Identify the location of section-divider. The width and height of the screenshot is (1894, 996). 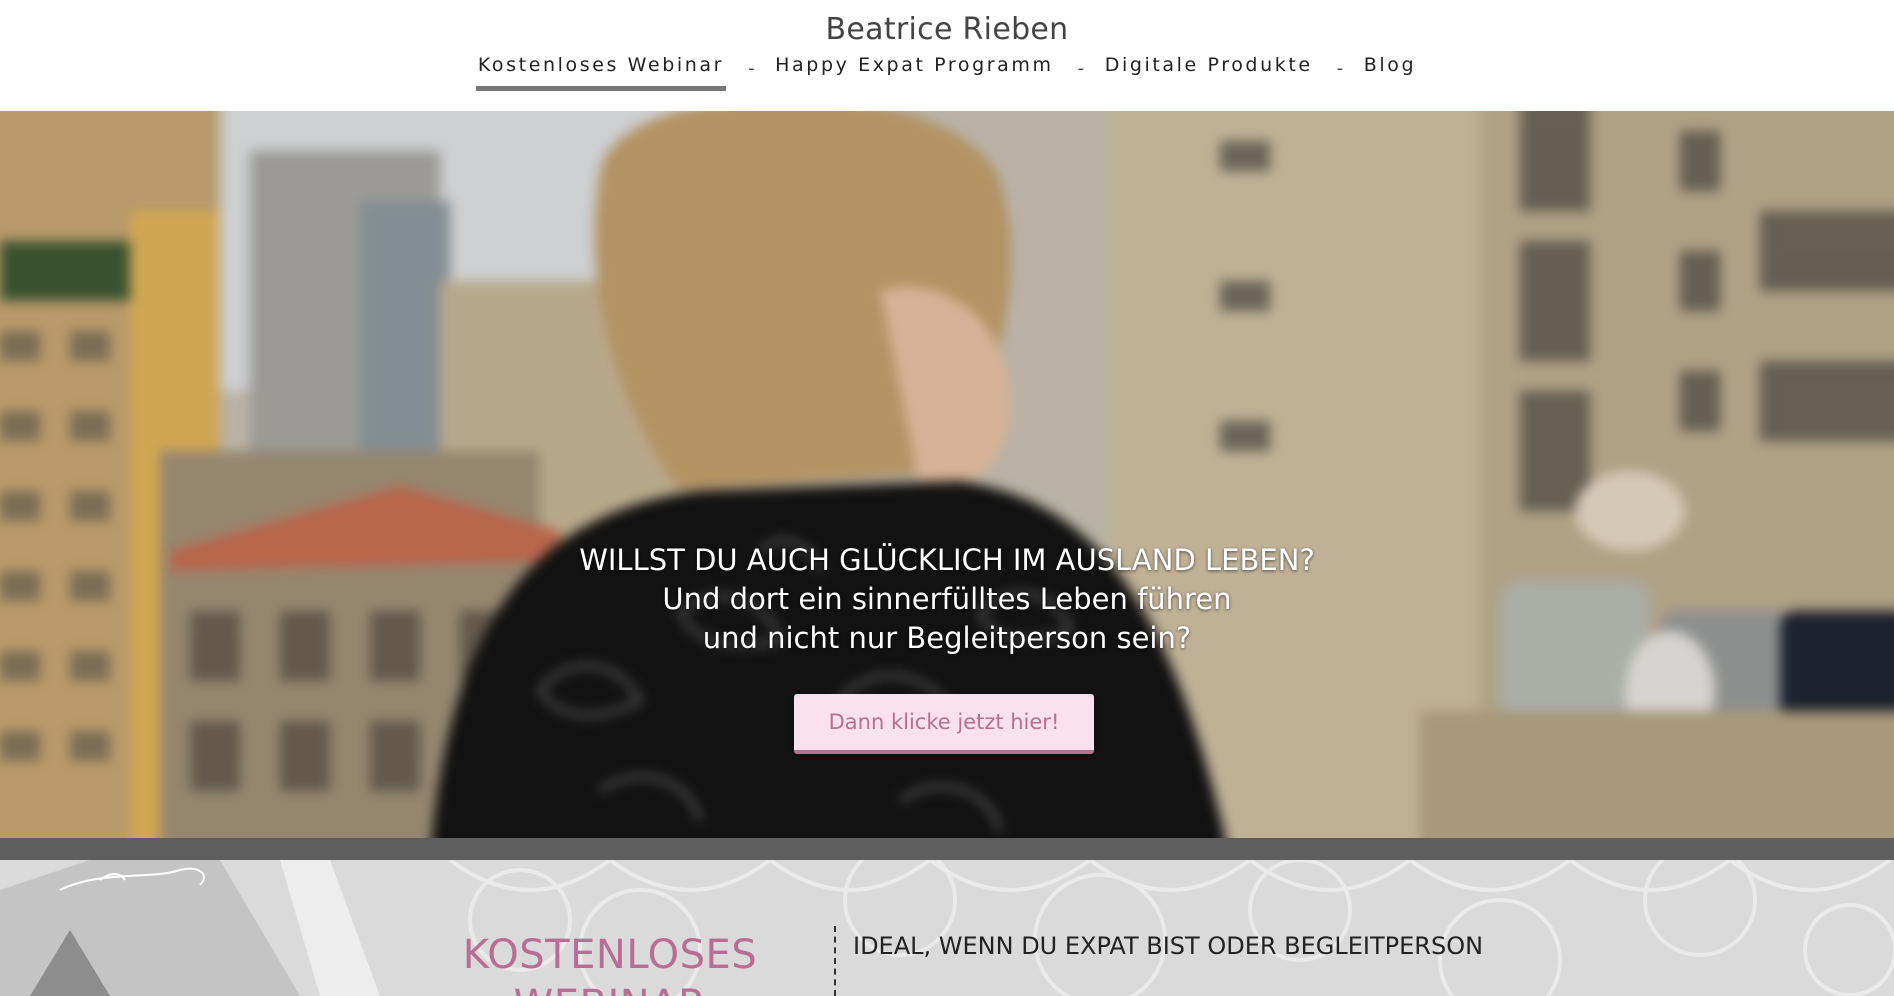
(947, 849).